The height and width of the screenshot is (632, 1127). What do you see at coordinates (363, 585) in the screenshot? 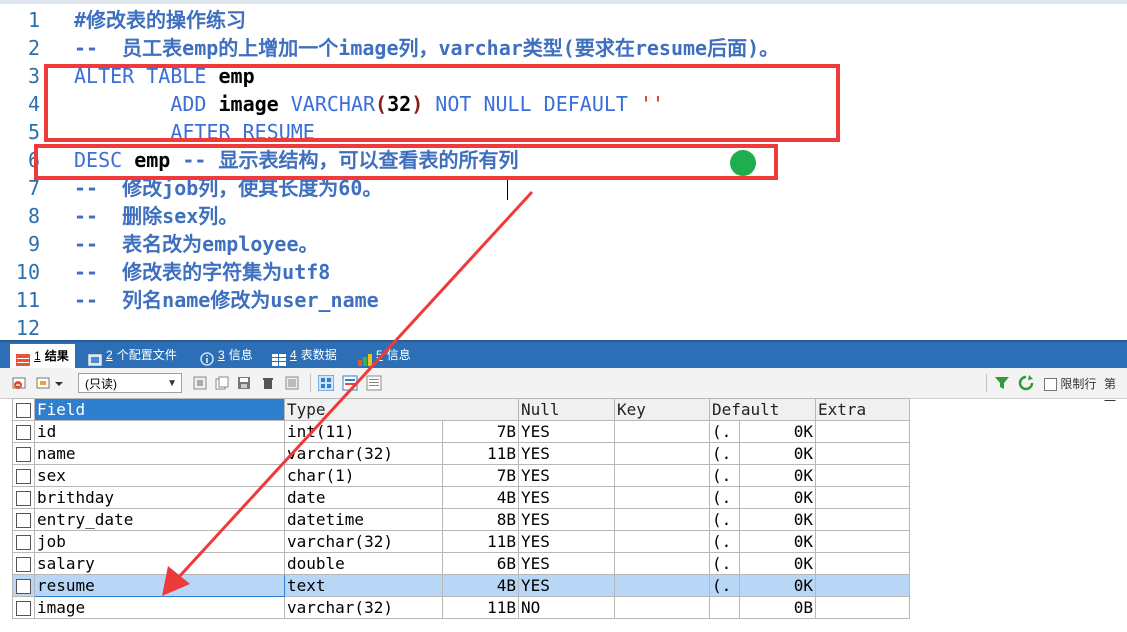
I see `type-cell: text` at bounding box center [363, 585].